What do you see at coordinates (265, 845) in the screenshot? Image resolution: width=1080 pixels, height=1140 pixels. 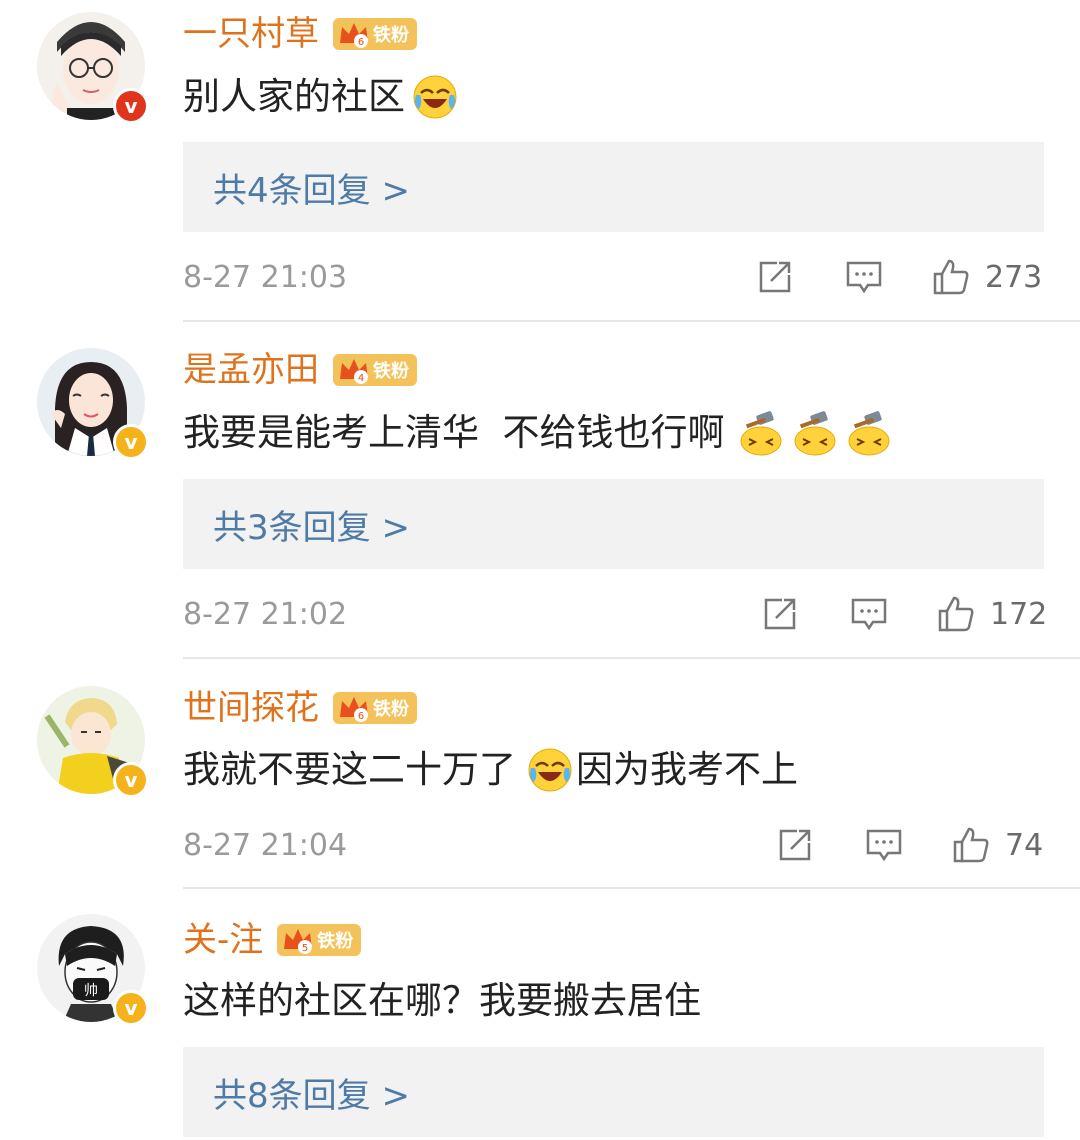 I see `timestamp: 8-27 21:04` at bounding box center [265, 845].